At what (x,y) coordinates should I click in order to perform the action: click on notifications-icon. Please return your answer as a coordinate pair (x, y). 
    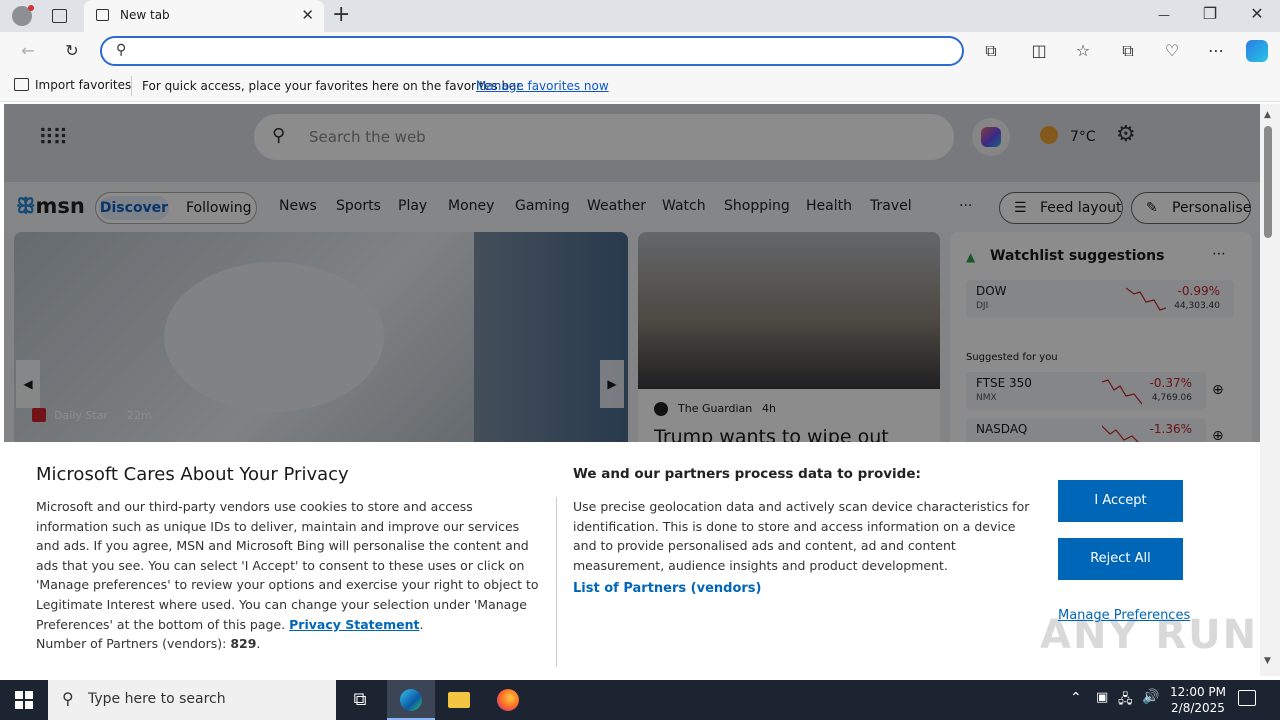
    Looking at the image, I should click on (1247, 698).